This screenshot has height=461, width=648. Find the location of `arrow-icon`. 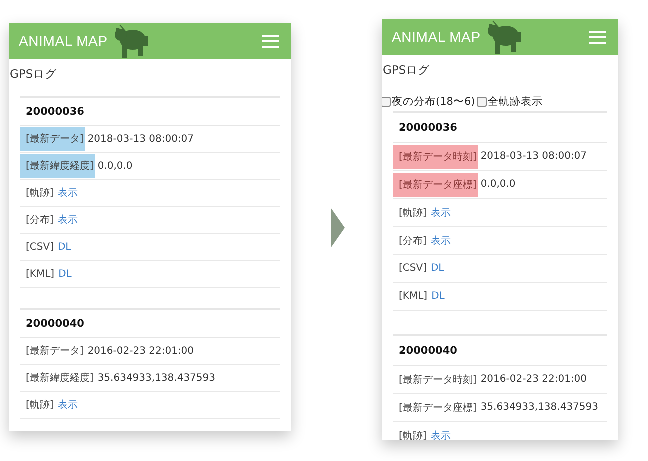

arrow-icon is located at coordinates (338, 228).